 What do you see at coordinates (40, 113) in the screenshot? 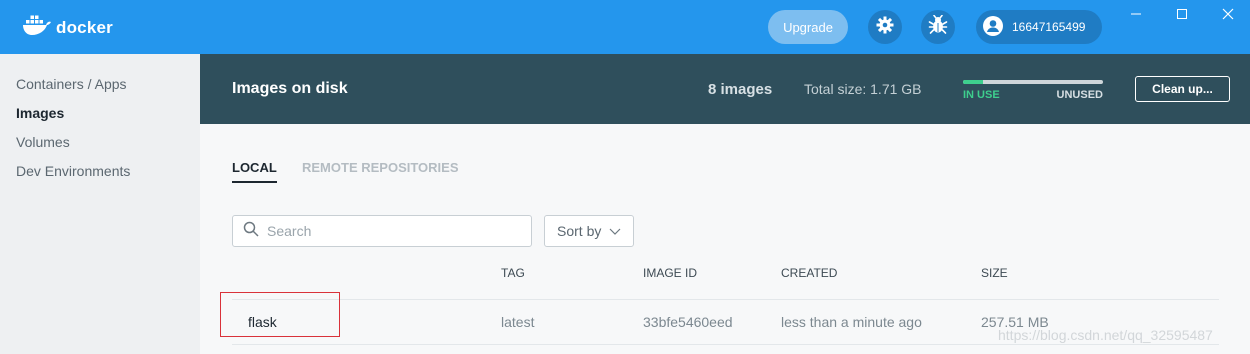
I see `sidebar-item-images: Images` at bounding box center [40, 113].